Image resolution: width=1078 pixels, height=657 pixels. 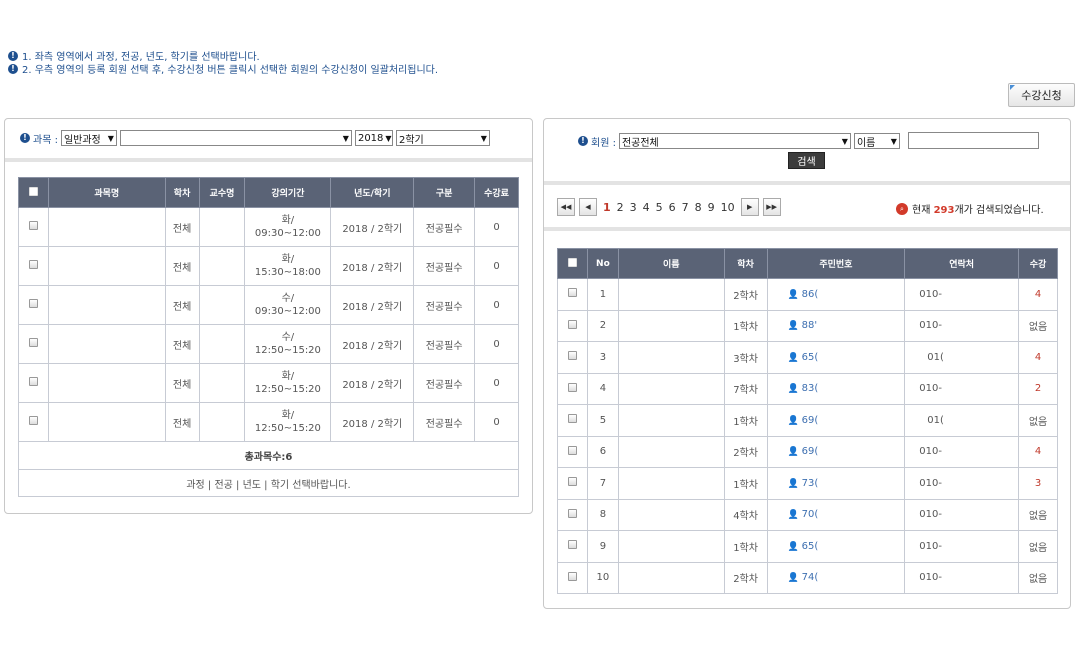 I want to click on resident-number: 👤 73(, so click(x=836, y=483).